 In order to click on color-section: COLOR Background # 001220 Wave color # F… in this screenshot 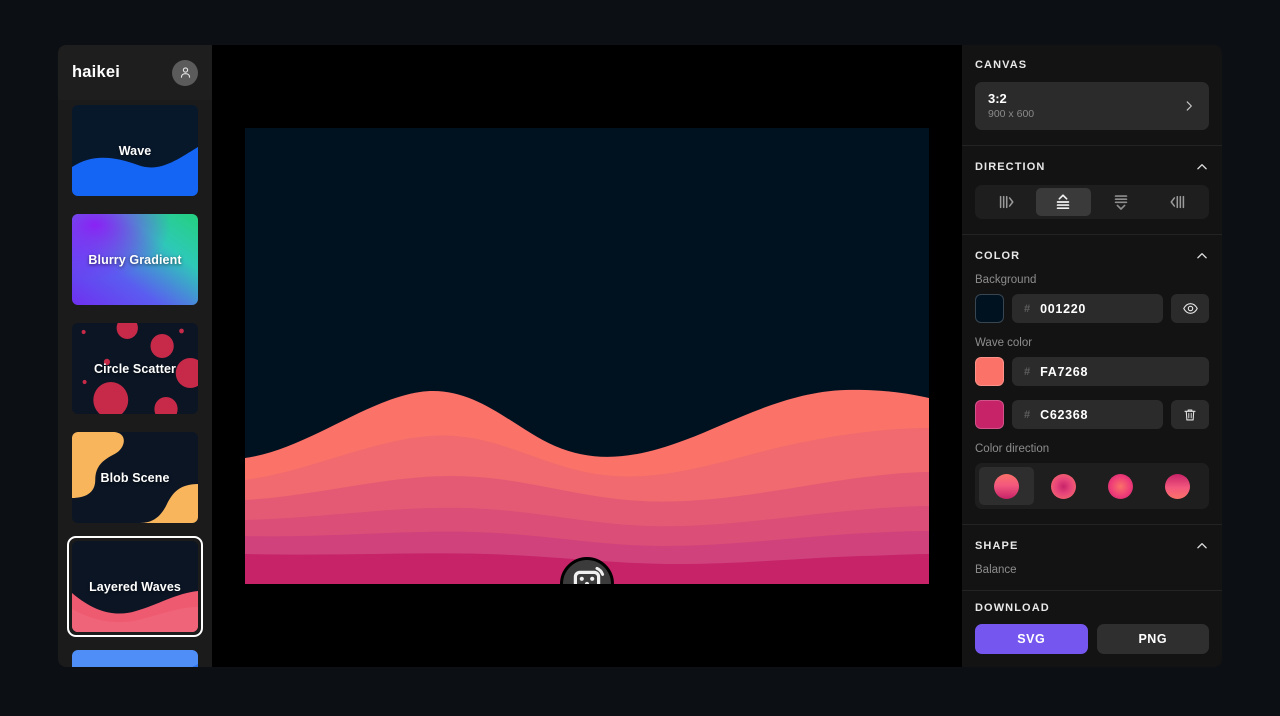, I will do `click(1092, 380)`.